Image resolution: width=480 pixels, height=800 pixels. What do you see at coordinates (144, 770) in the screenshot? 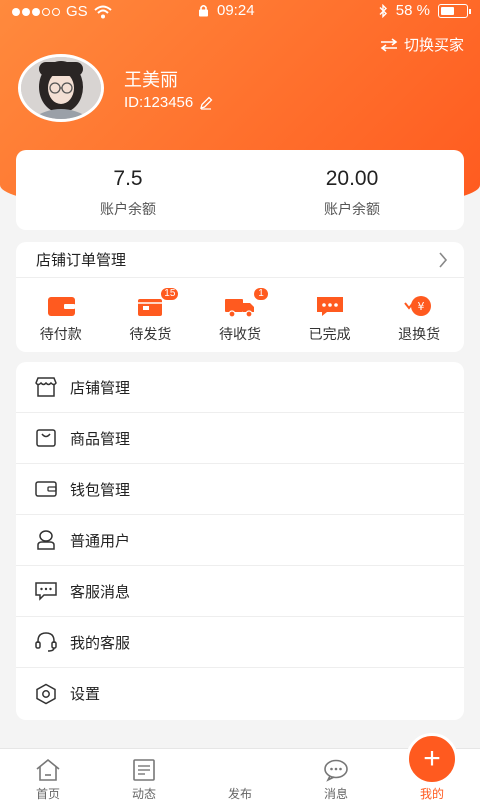
I see `news-icon` at bounding box center [144, 770].